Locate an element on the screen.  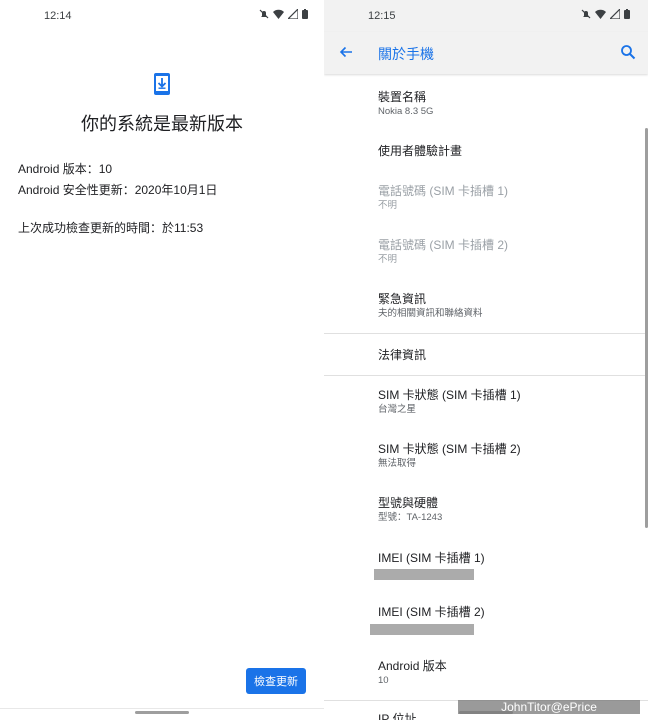
home-gesture-handle is located at coordinates (162, 712).